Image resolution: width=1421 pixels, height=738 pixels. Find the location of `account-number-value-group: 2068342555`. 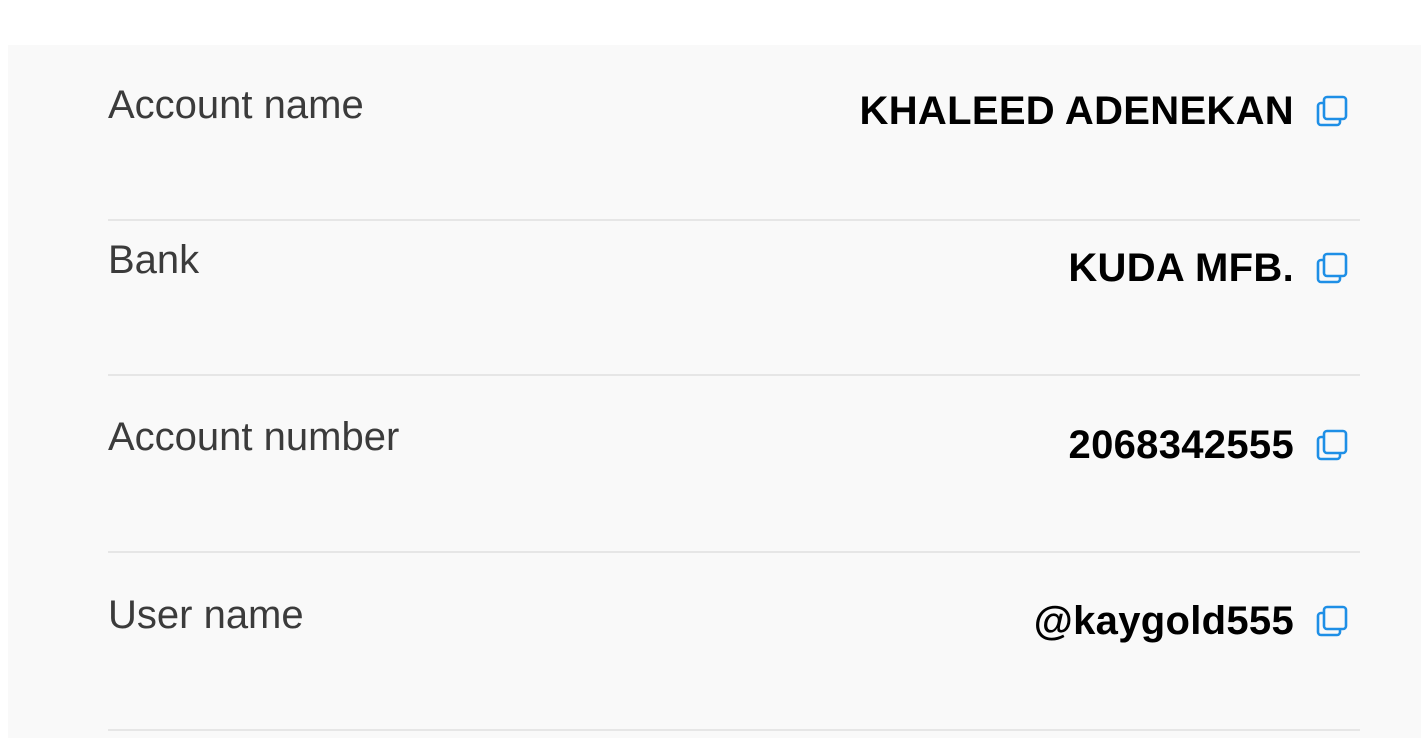

account-number-value-group: 2068342555 is located at coordinates (1210, 445).